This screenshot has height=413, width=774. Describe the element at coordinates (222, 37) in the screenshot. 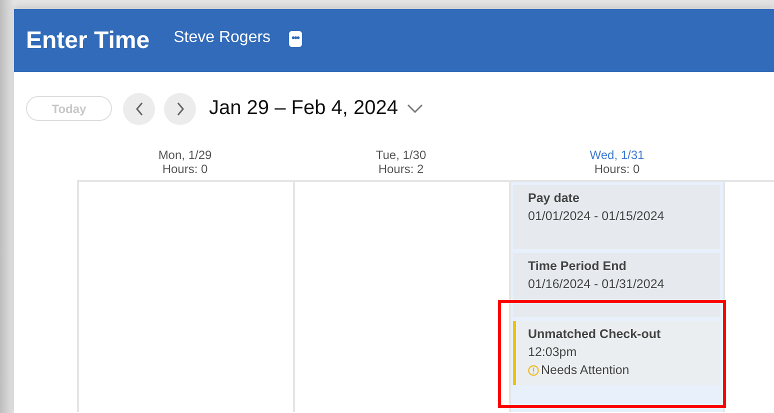

I see `worker-name: Steve Rogers` at that location.